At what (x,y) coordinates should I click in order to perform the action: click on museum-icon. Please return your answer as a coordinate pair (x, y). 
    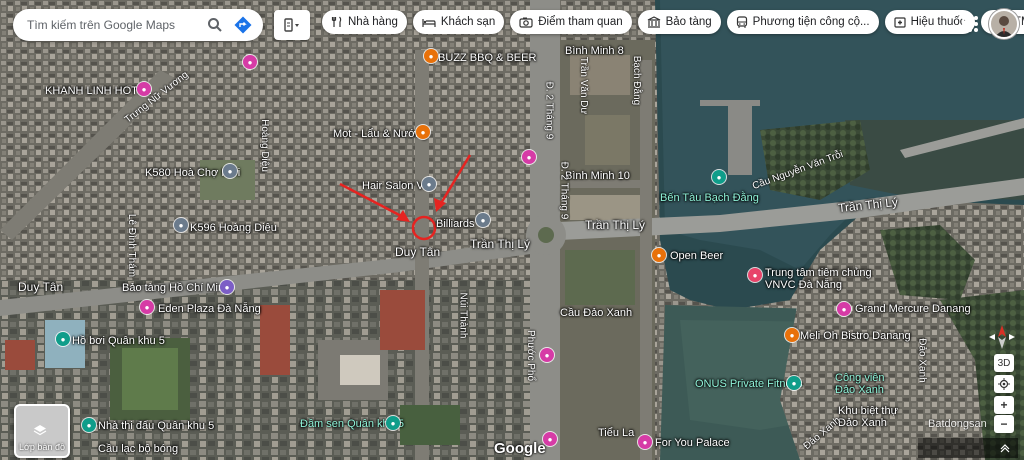
    Looking at the image, I should click on (653, 22).